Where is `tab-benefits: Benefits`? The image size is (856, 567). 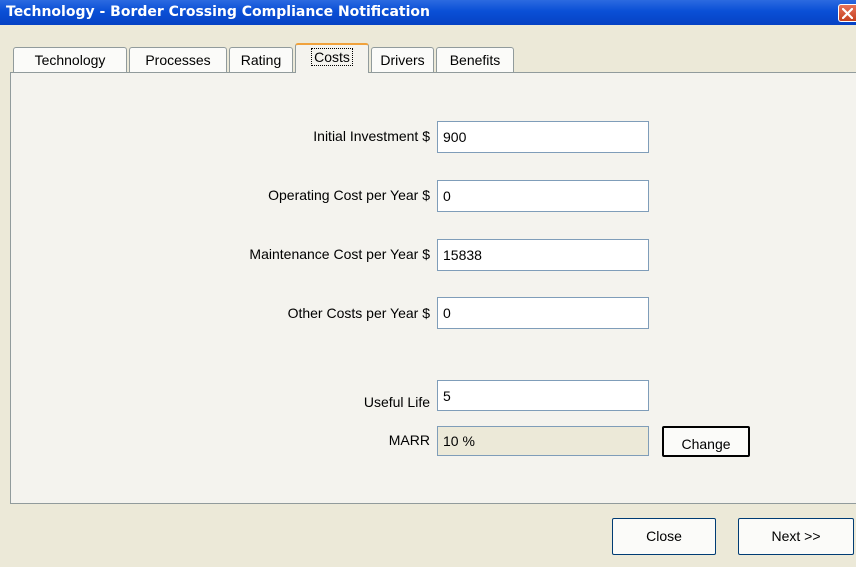 tab-benefits: Benefits is located at coordinates (475, 59).